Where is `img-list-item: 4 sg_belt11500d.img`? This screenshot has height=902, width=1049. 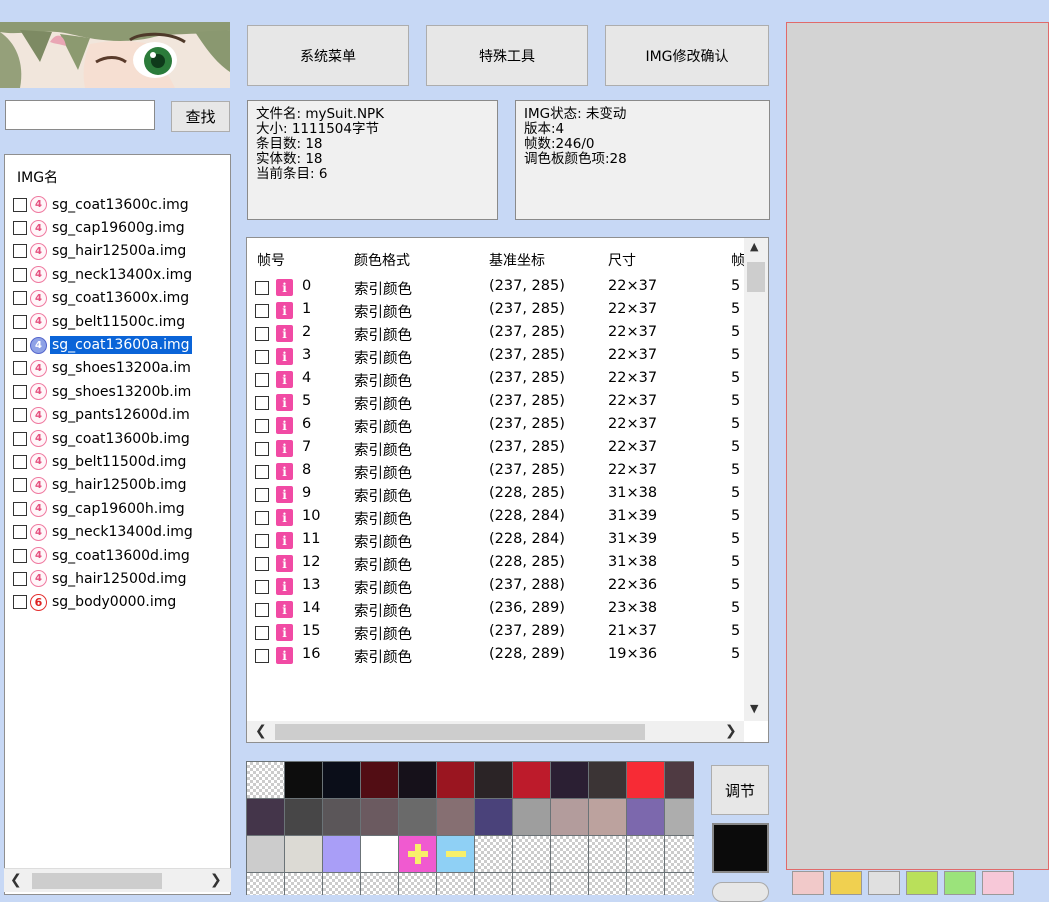 img-list-item: 4 sg_belt11500d.img is located at coordinates (121, 461).